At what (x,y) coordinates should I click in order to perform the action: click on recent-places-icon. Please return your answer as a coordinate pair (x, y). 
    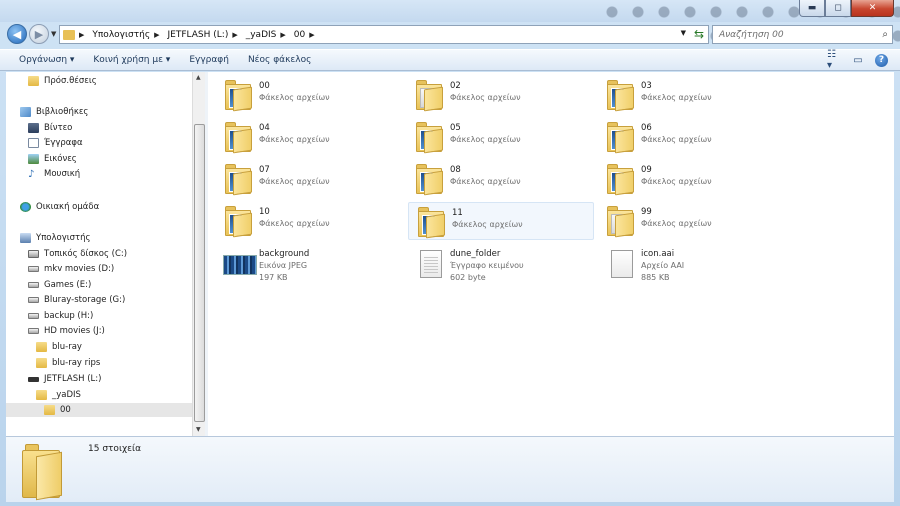
    Looking at the image, I should click on (33, 81).